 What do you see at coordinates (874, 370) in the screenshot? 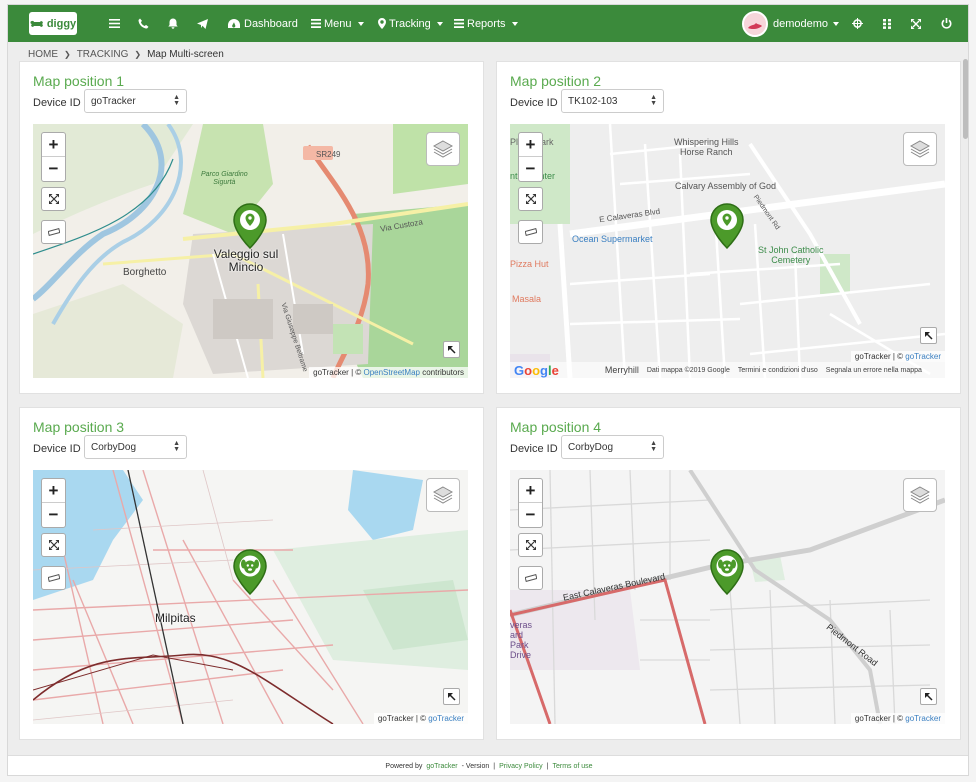
I see `report-link: Segnala un errore nella mappa` at bounding box center [874, 370].